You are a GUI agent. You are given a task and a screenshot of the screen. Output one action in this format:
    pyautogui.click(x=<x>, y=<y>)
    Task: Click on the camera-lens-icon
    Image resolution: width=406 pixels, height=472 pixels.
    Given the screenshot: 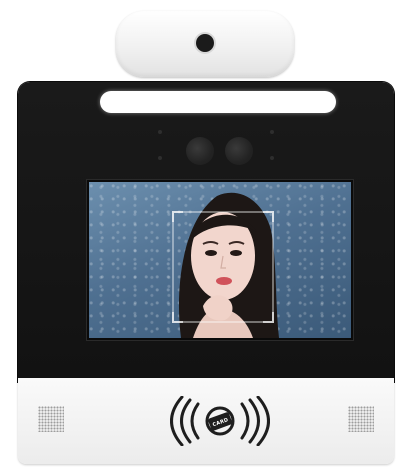 What is the action you would take?
    pyautogui.click(x=205, y=43)
    